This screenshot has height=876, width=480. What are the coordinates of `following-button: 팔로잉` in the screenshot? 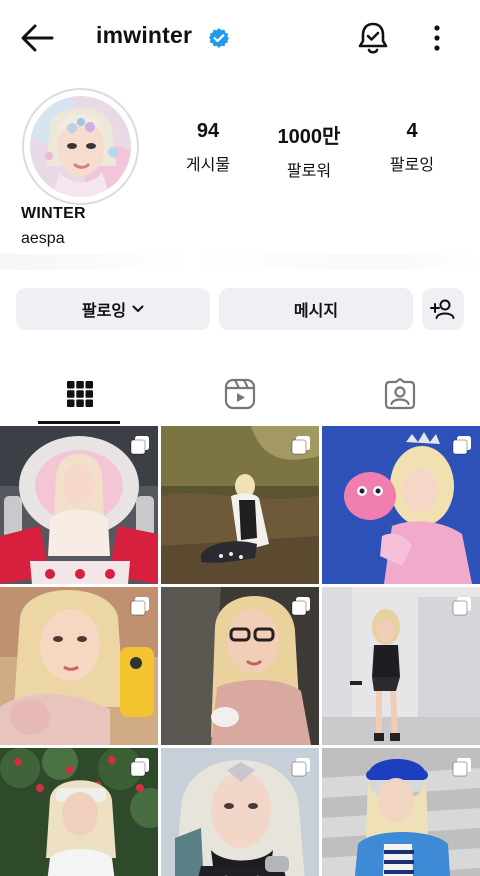 It's located at (113, 309).